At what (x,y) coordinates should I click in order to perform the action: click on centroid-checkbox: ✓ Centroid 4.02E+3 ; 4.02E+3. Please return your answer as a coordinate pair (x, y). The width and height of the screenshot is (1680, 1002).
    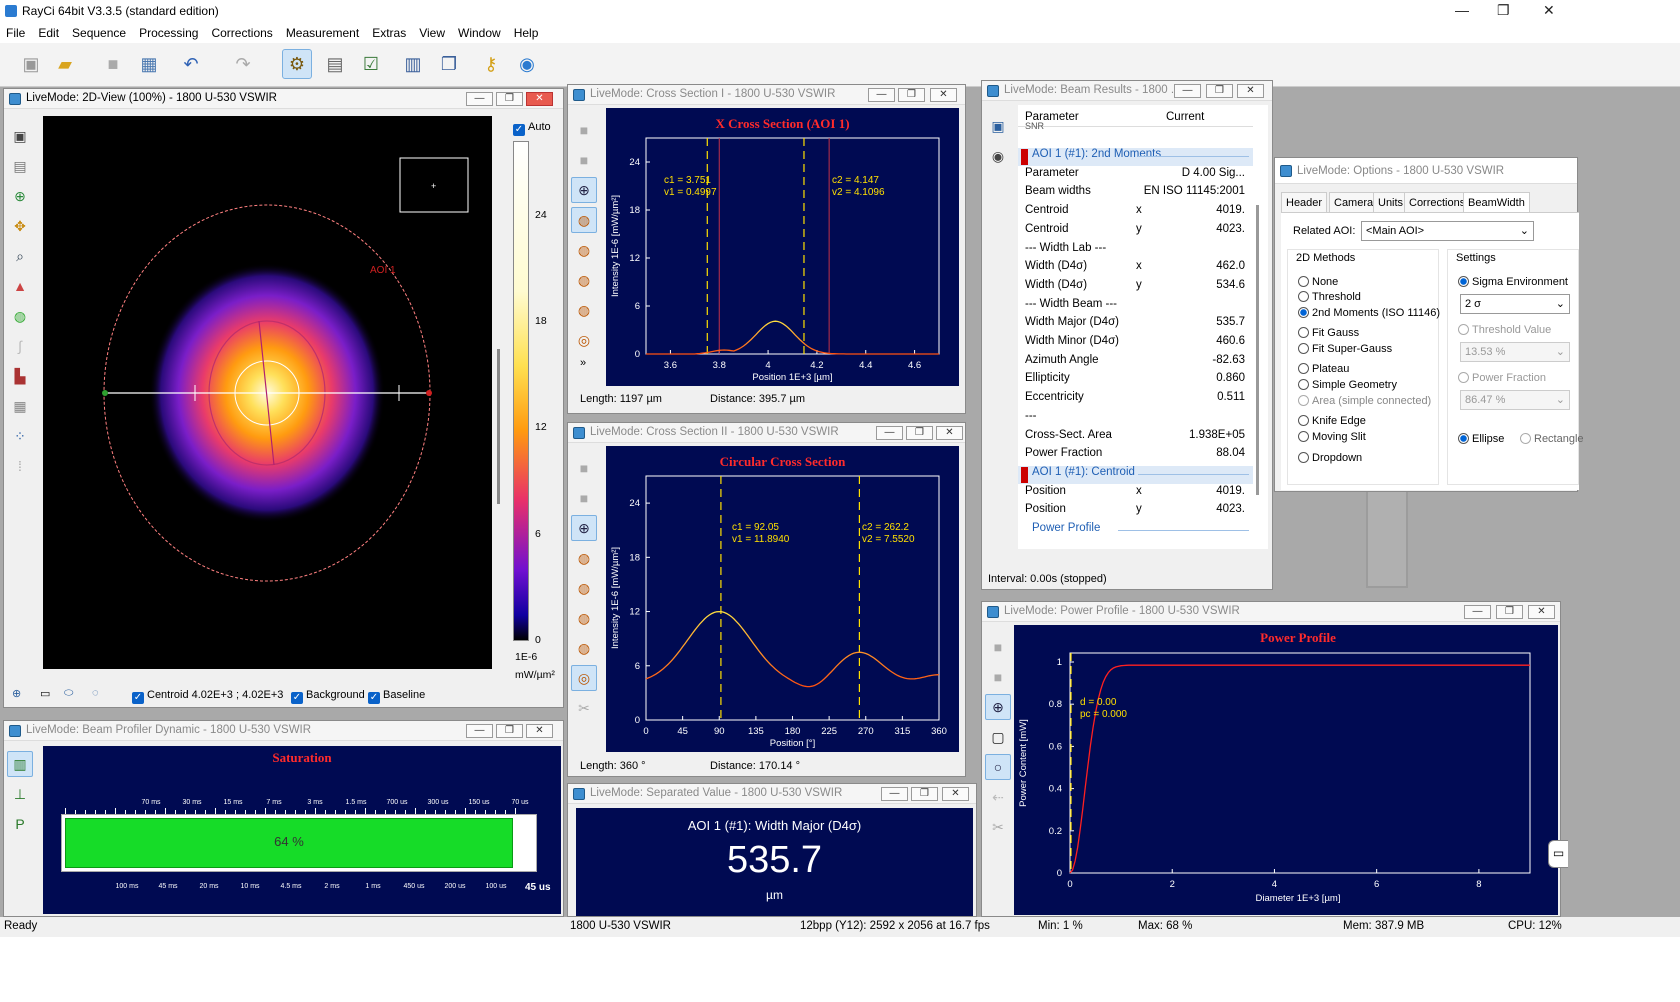
    Looking at the image, I should click on (207, 696).